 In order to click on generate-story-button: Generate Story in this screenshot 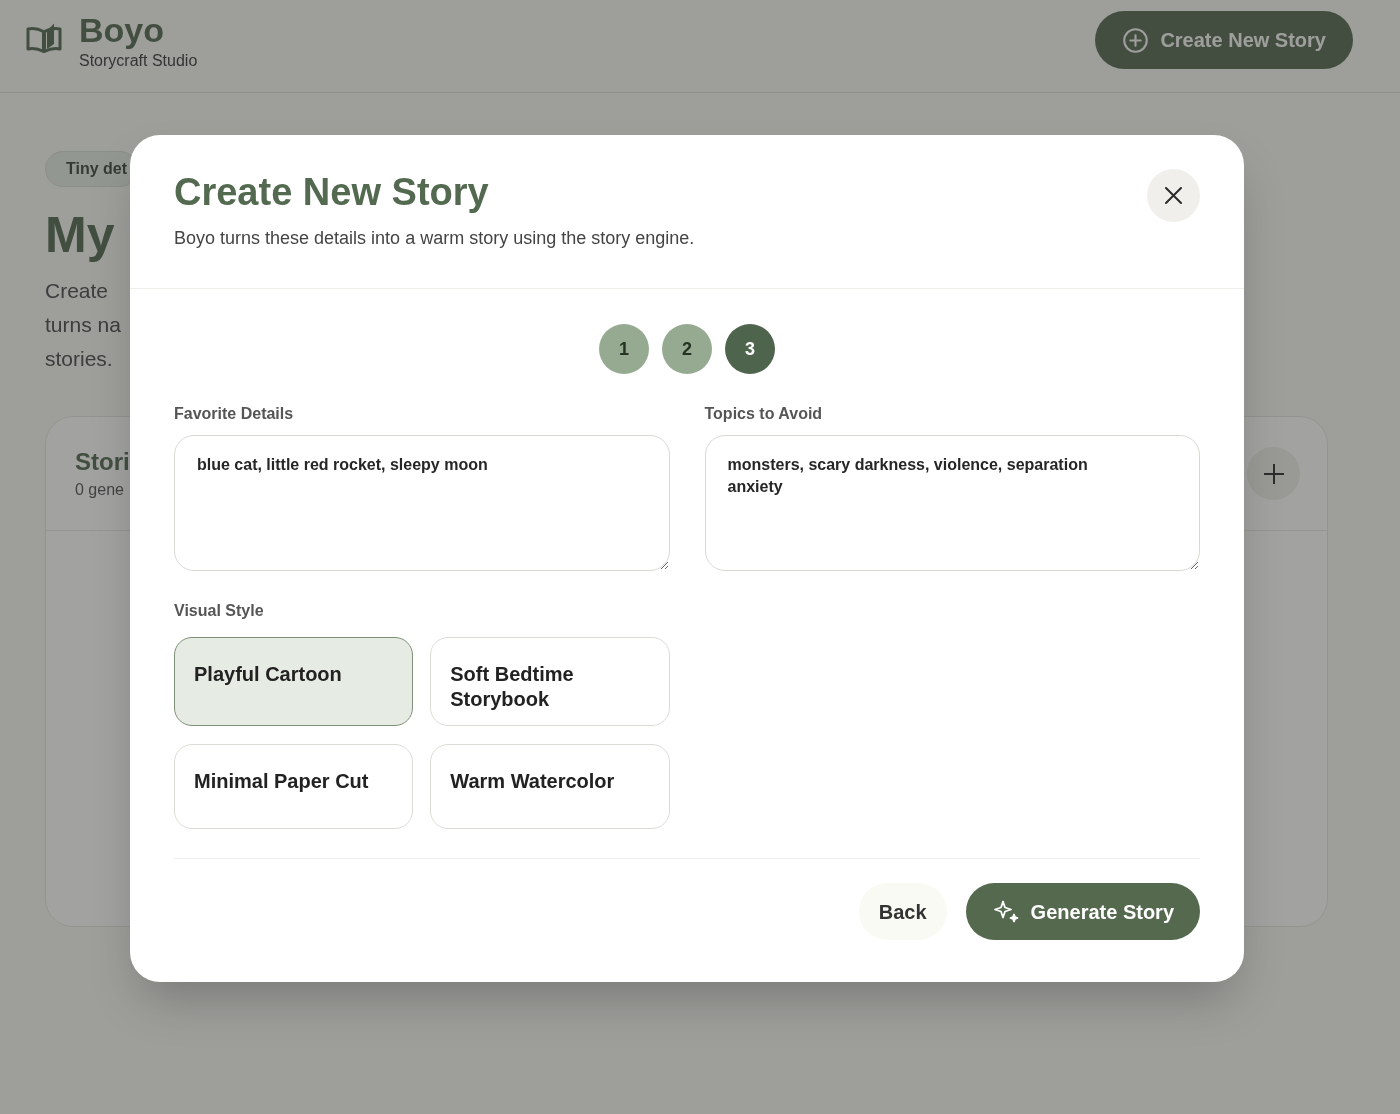, I will do `click(1082, 911)`.